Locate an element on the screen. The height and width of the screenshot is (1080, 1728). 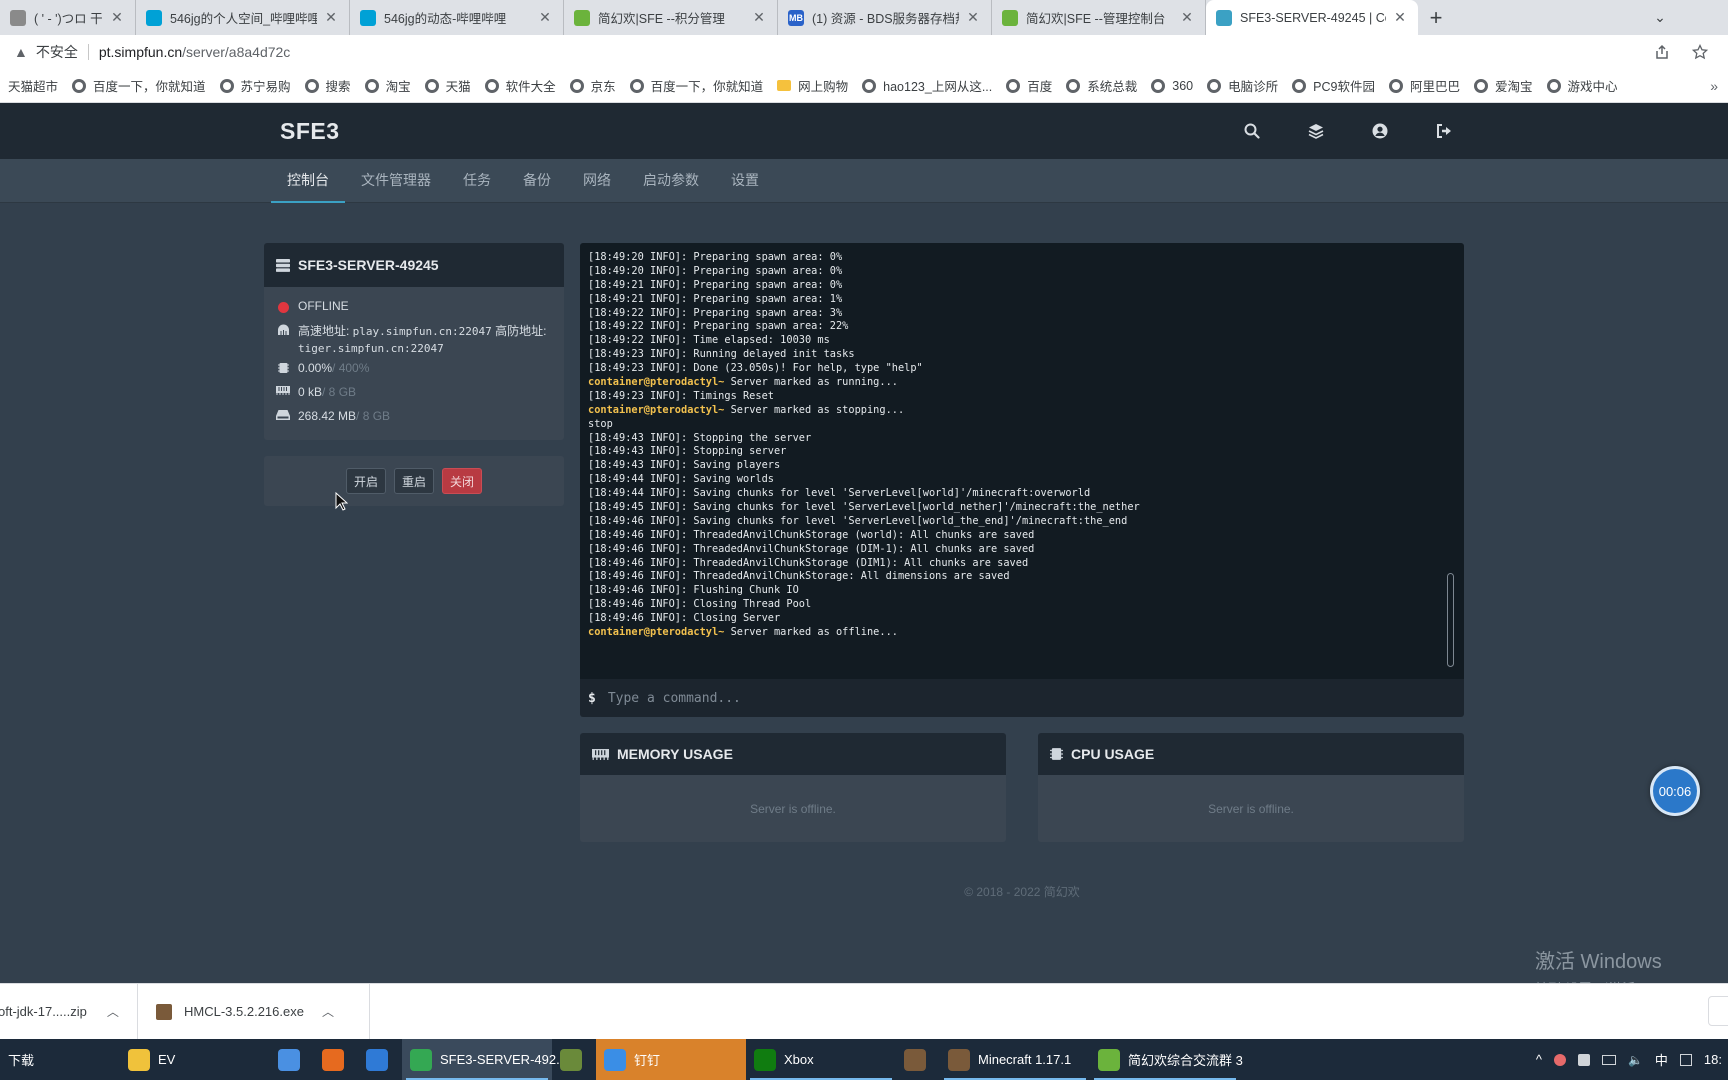
taskbar-app: Xbox is located at coordinates (821, 1059).